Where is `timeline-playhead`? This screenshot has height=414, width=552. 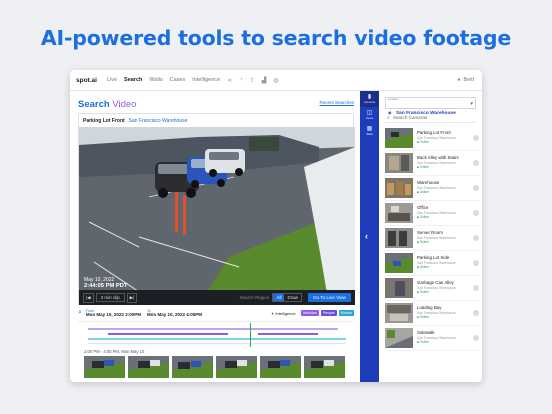
timeline-playhead is located at coordinates (251, 335).